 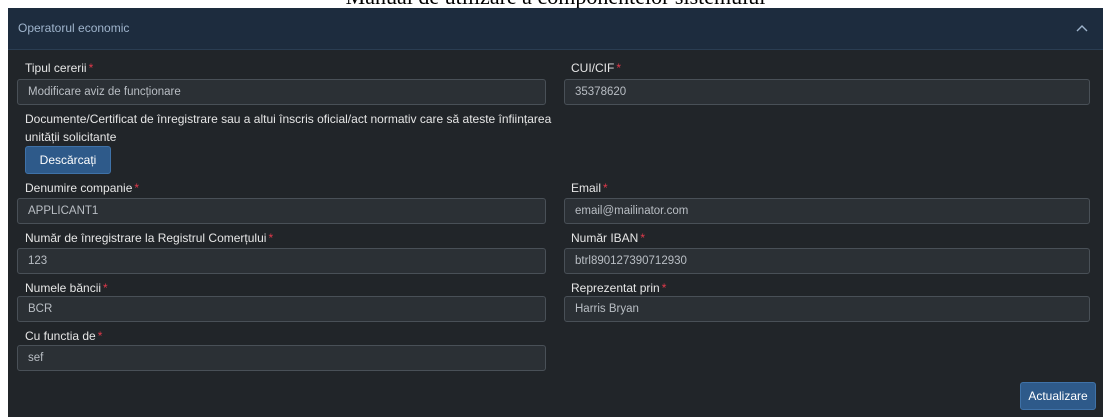 I want to click on functia-field: sef, so click(x=281, y=358).